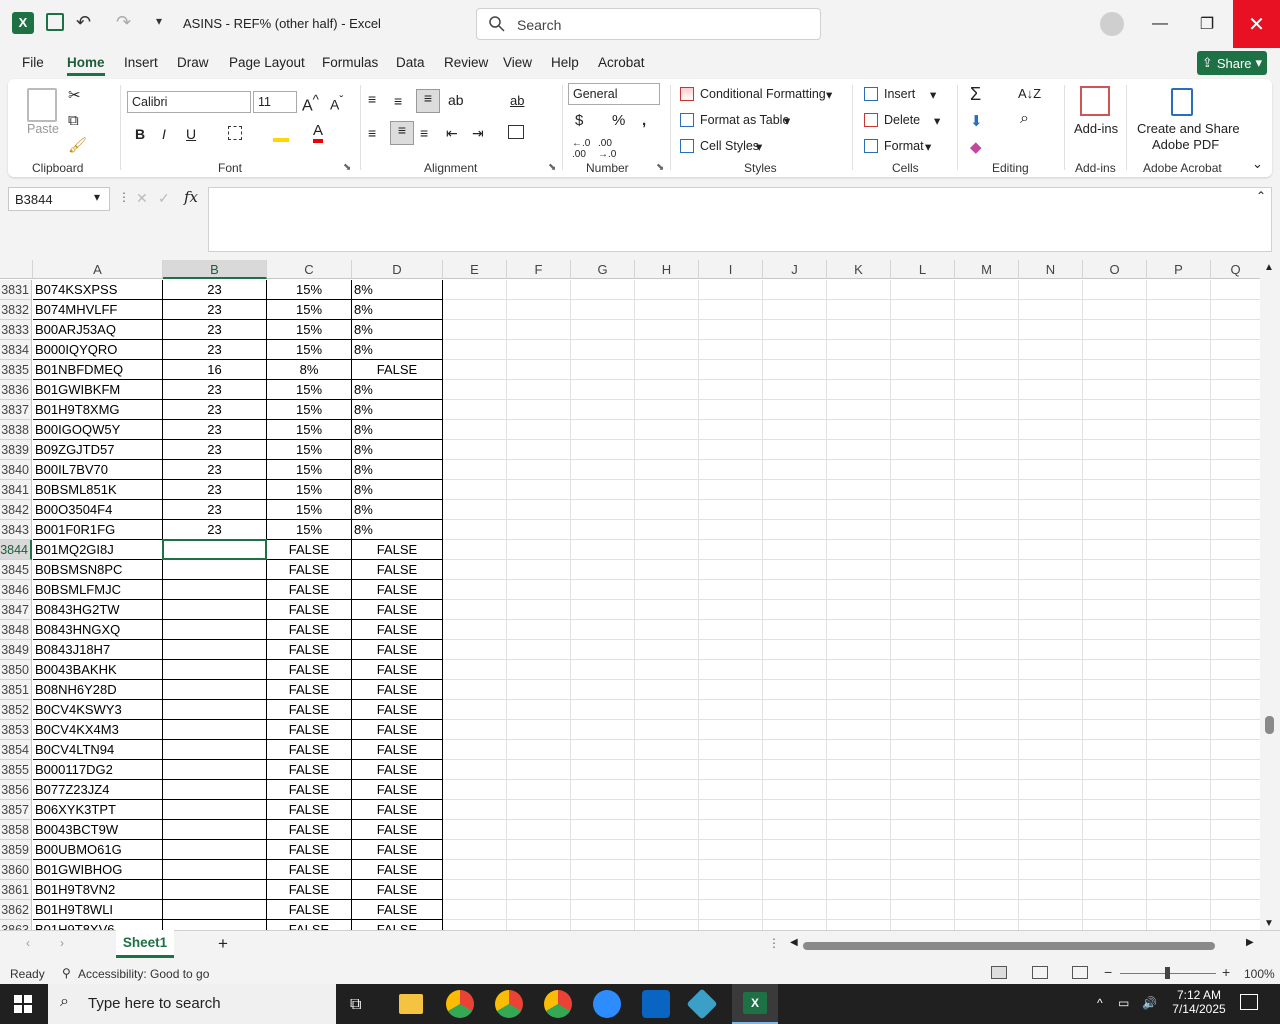  I want to click on row-header: 3850, so click(16, 670).